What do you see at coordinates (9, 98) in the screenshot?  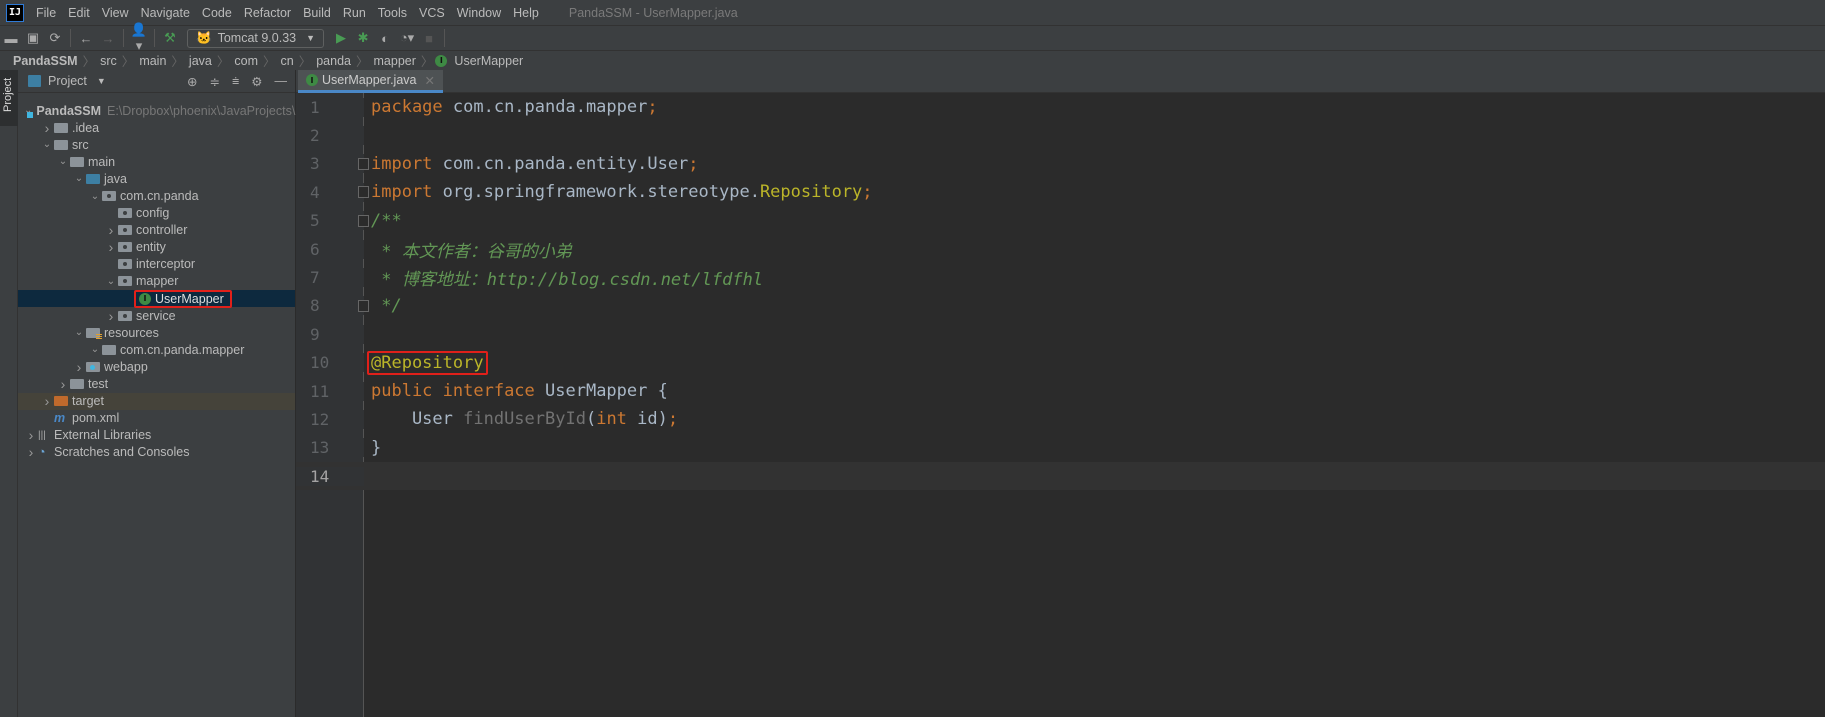 I see `project-tool-tab: Project` at bounding box center [9, 98].